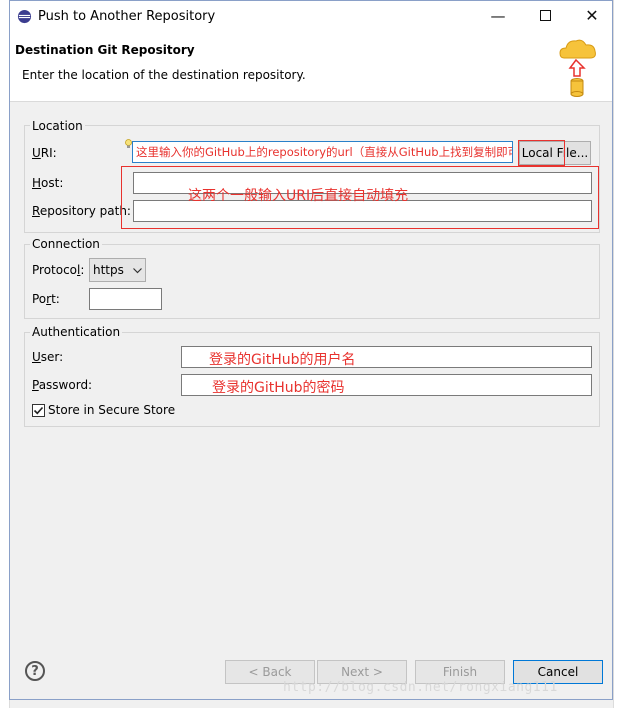  What do you see at coordinates (24, 16) in the screenshot?
I see `eclipse-icon` at bounding box center [24, 16].